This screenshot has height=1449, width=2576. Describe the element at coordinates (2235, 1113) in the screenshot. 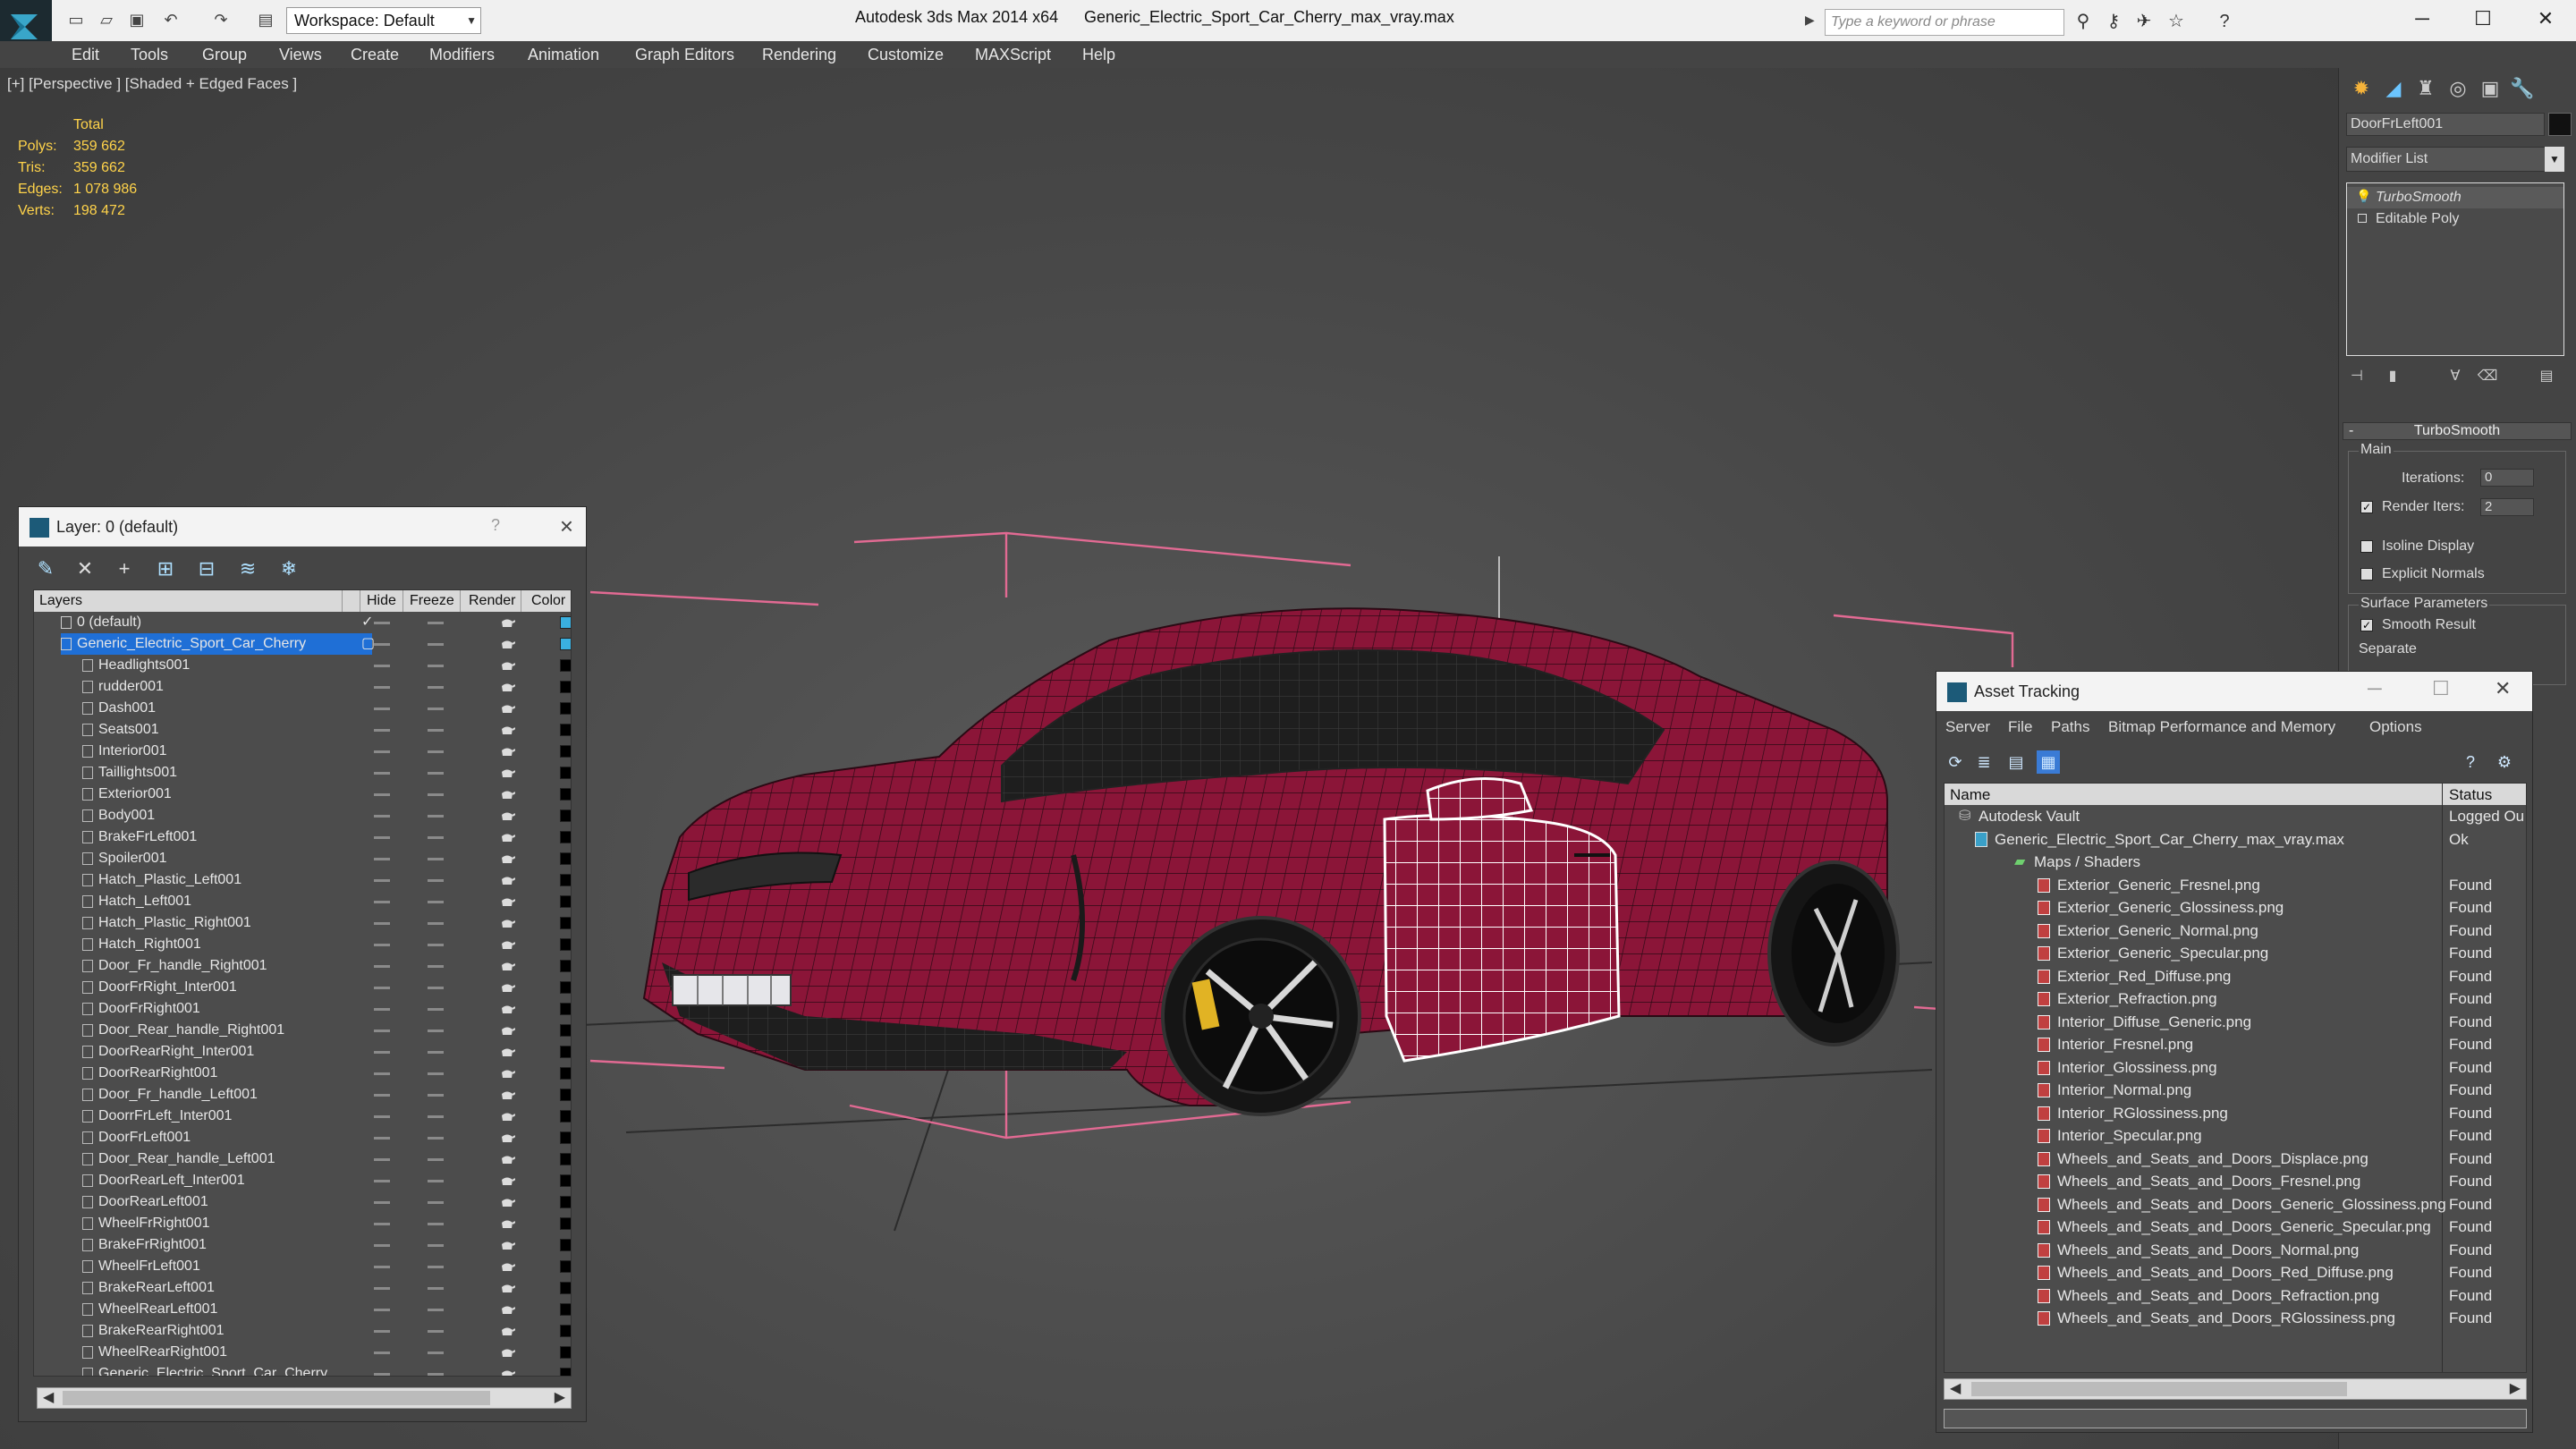

I see `asset-row: Interior_RGlossiness.png Found` at that location.